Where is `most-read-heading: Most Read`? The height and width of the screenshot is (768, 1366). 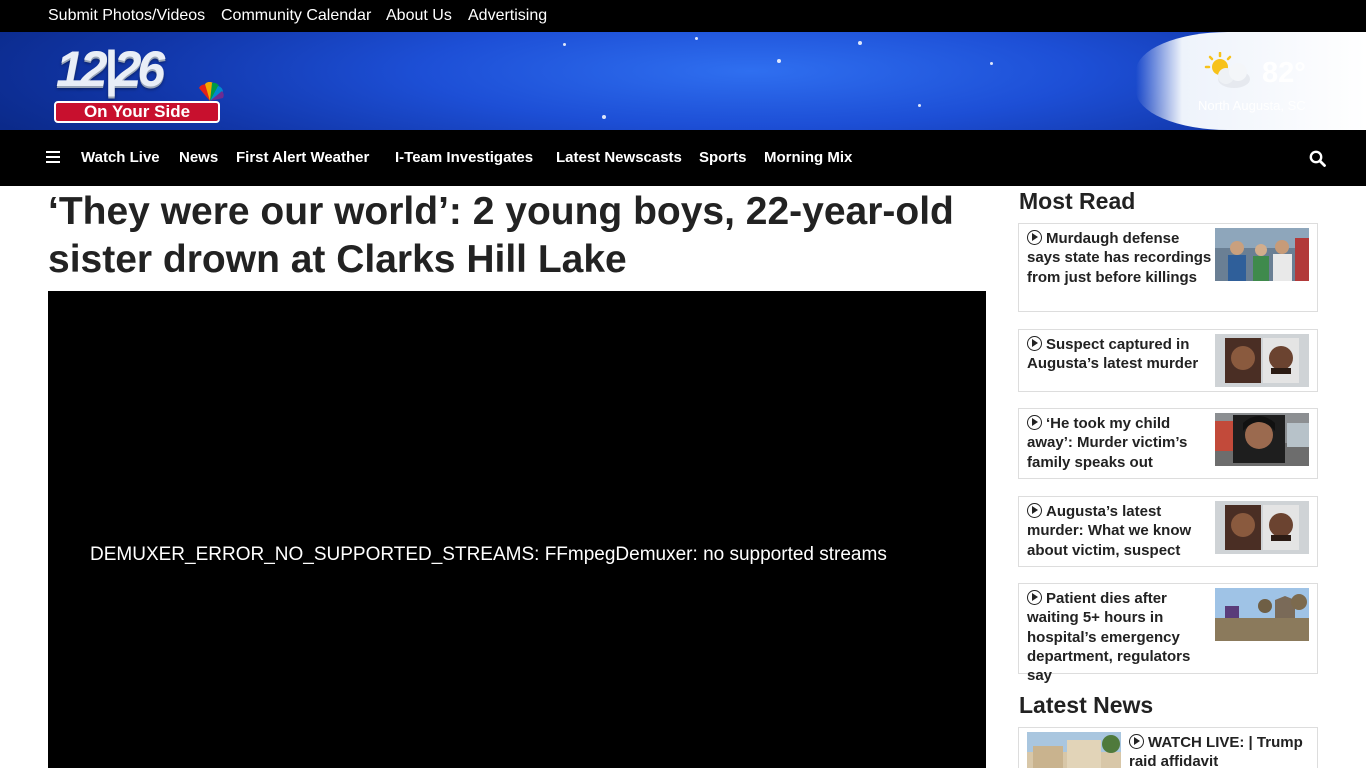 most-read-heading: Most Read is located at coordinates (1077, 201).